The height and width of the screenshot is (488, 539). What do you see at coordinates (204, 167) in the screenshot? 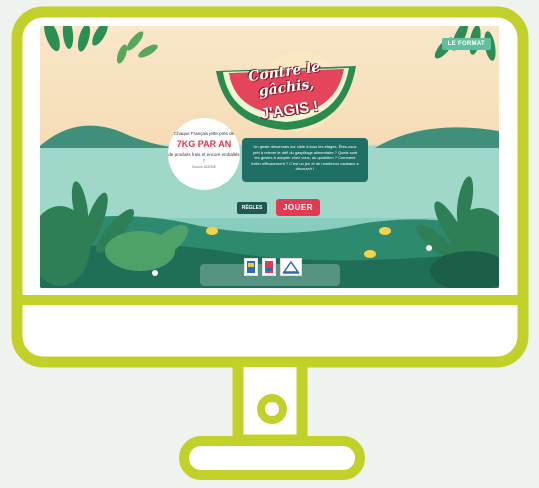
I see `bubble-source: Source ADEME` at bounding box center [204, 167].